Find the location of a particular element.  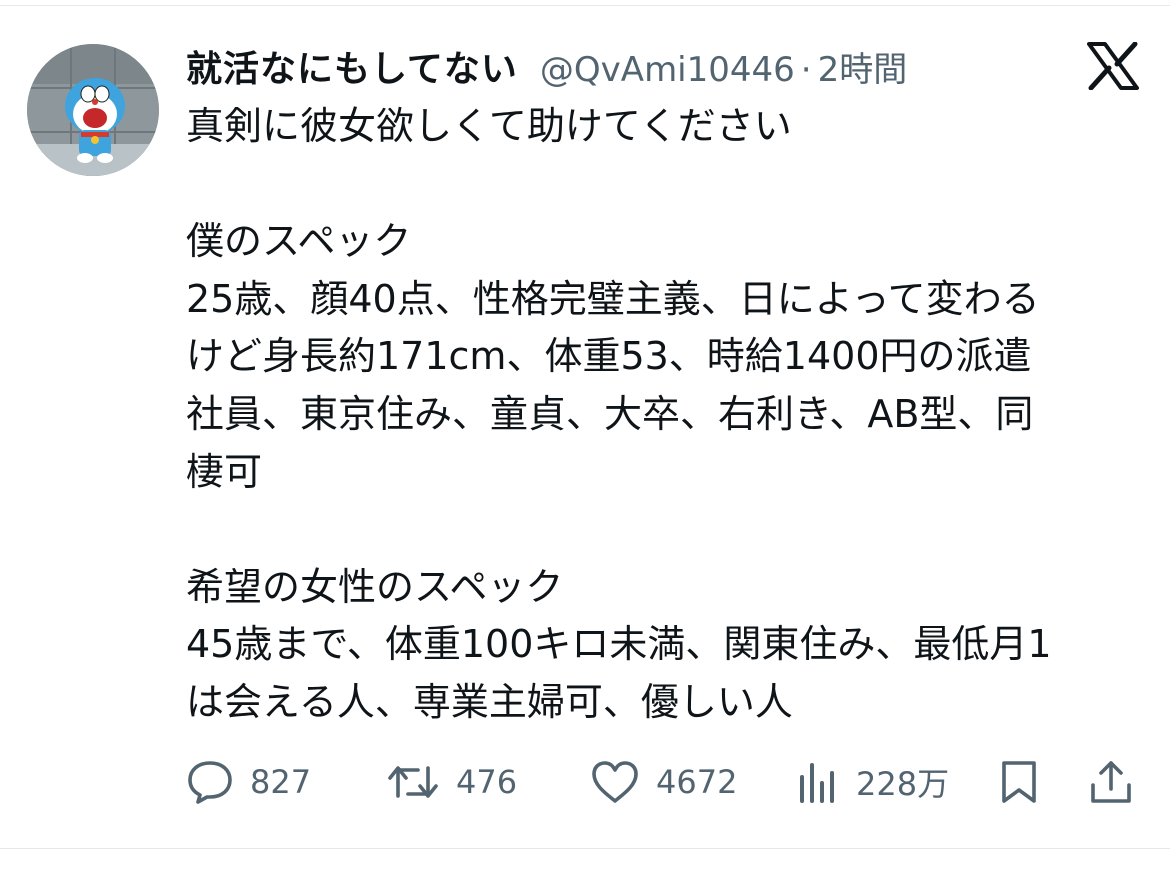

share-icon is located at coordinates (1111, 782).